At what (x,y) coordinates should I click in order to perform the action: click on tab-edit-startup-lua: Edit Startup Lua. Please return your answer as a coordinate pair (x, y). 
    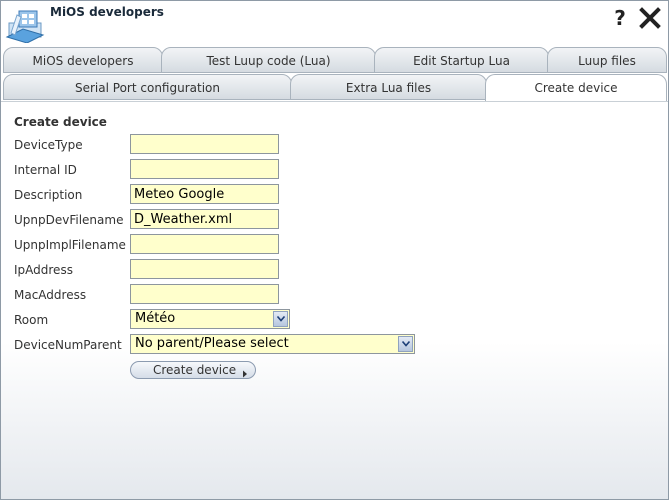
    Looking at the image, I should click on (461, 60).